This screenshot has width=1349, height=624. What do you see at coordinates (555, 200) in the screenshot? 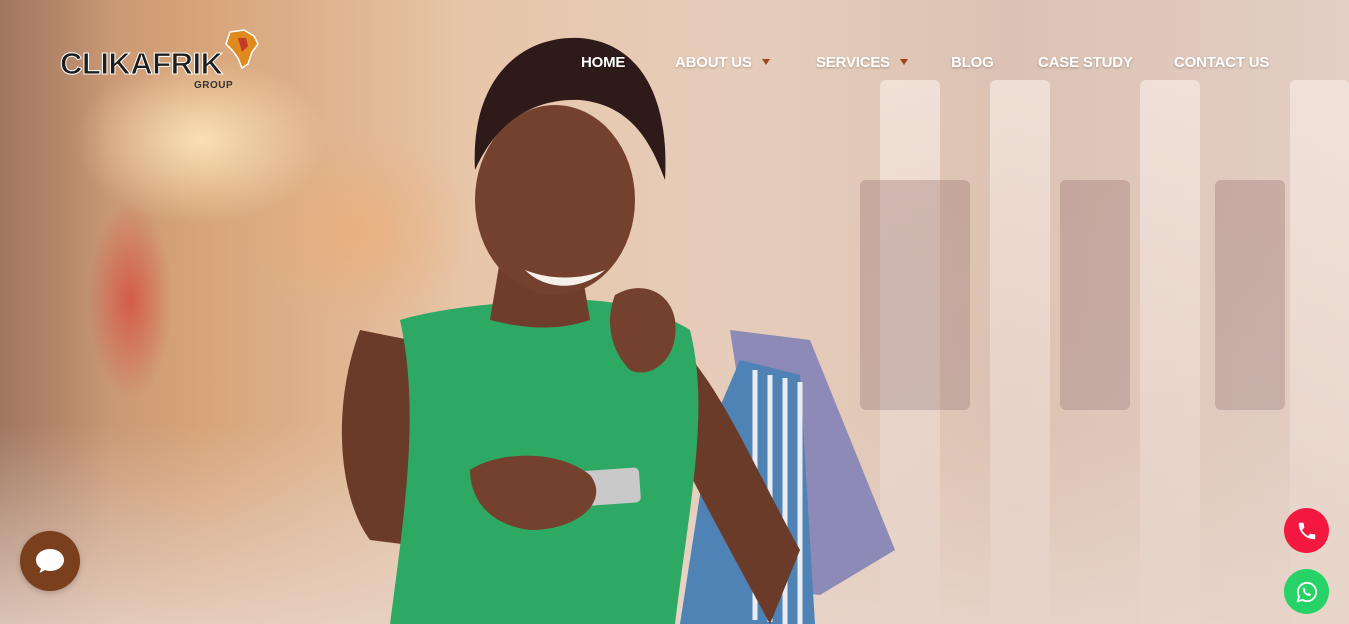
I see `face` at bounding box center [555, 200].